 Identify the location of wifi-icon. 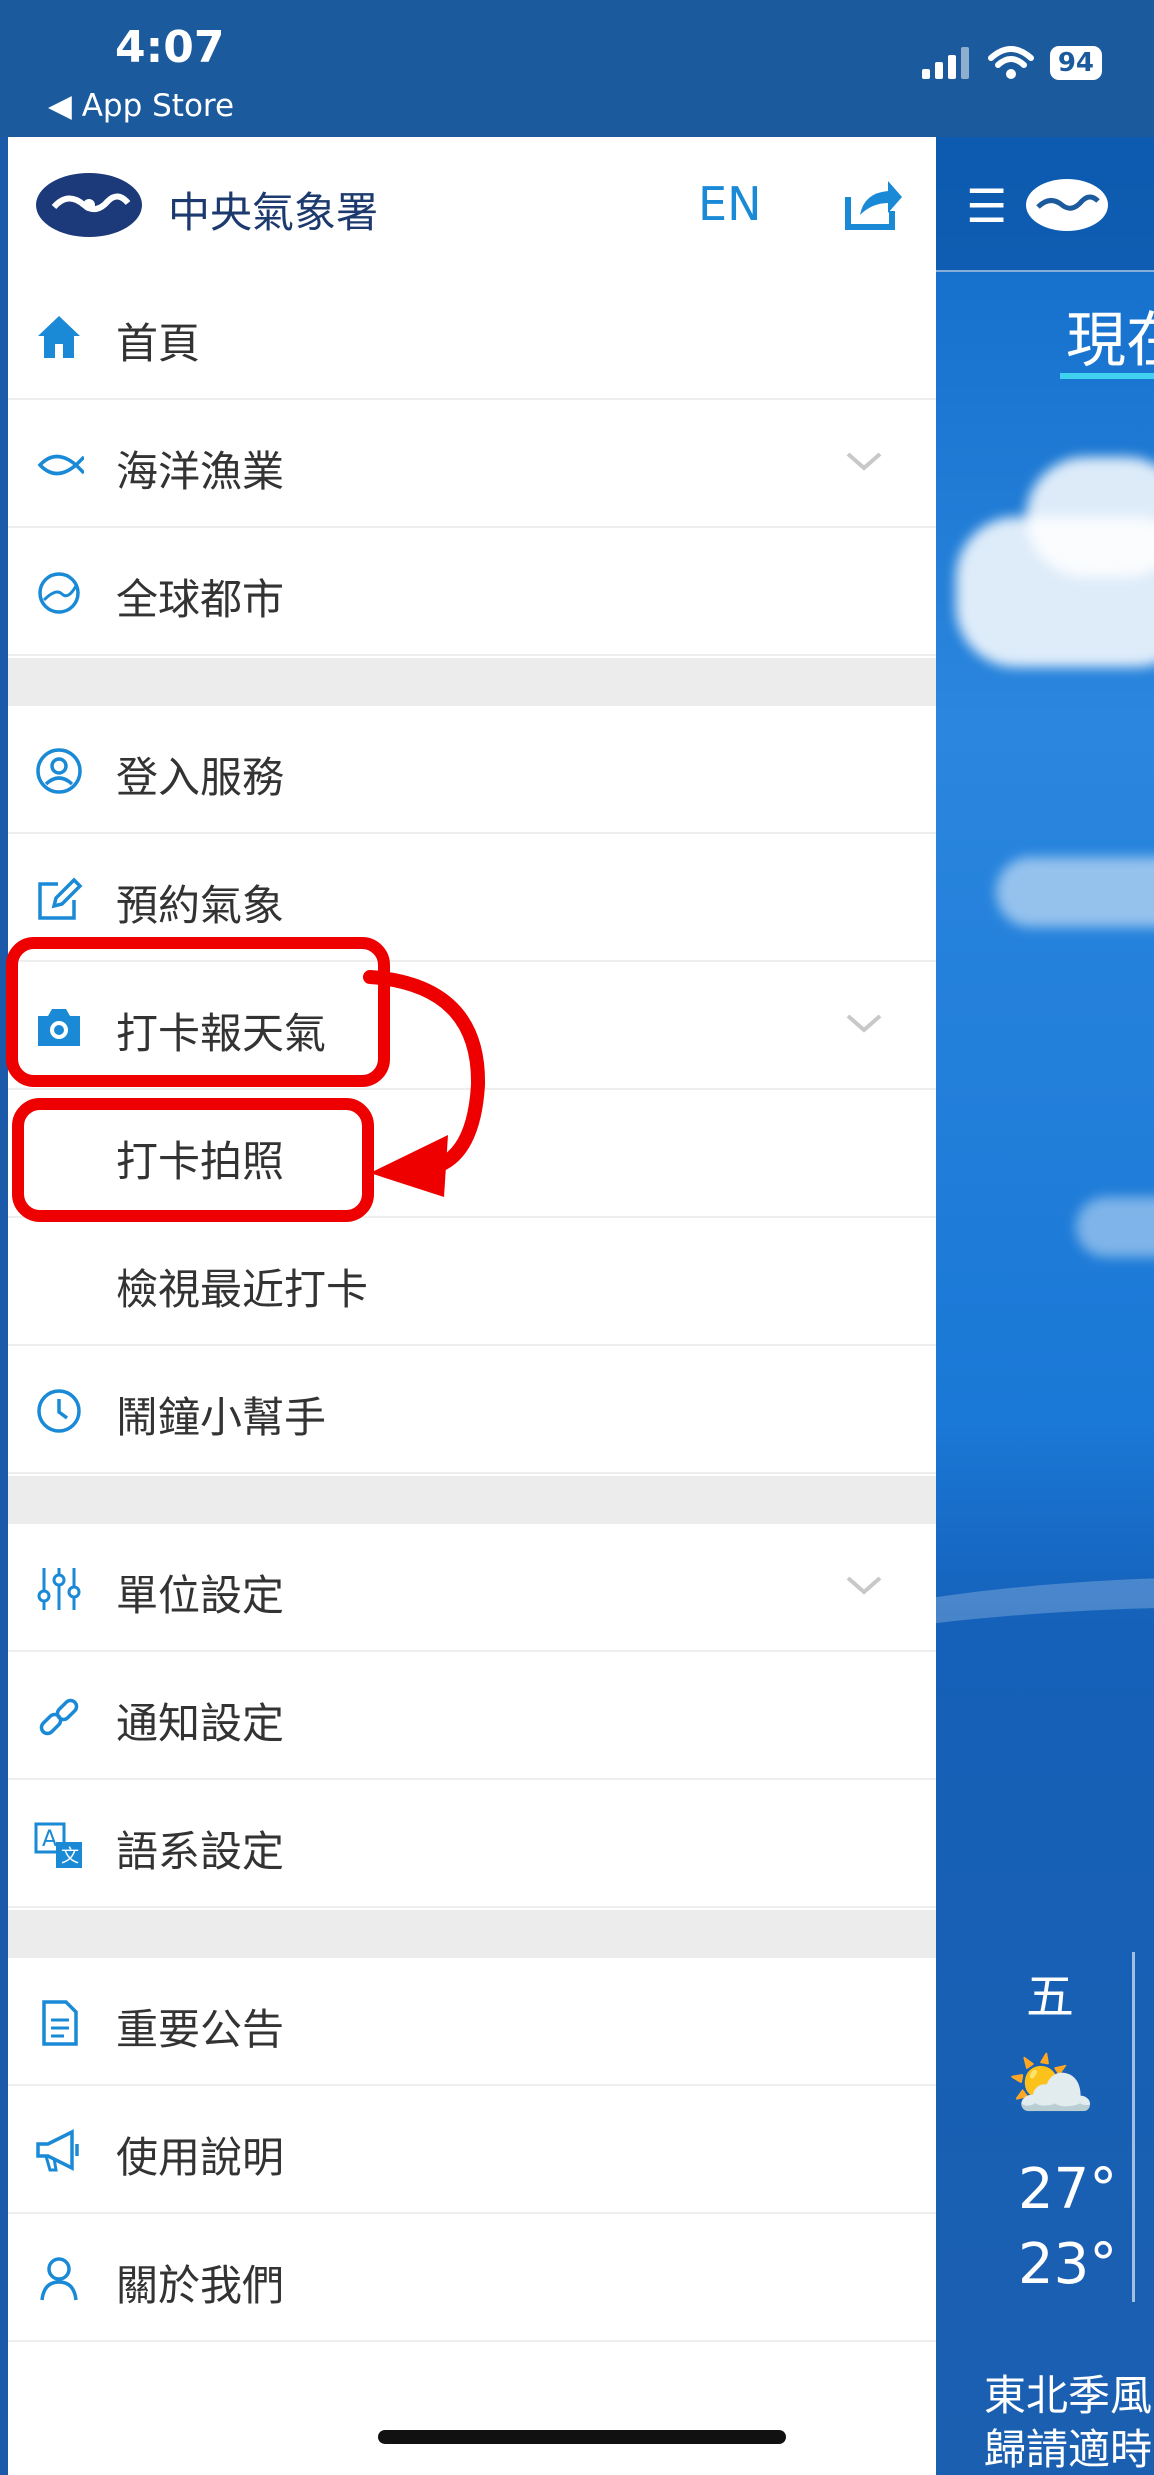
(1010, 62).